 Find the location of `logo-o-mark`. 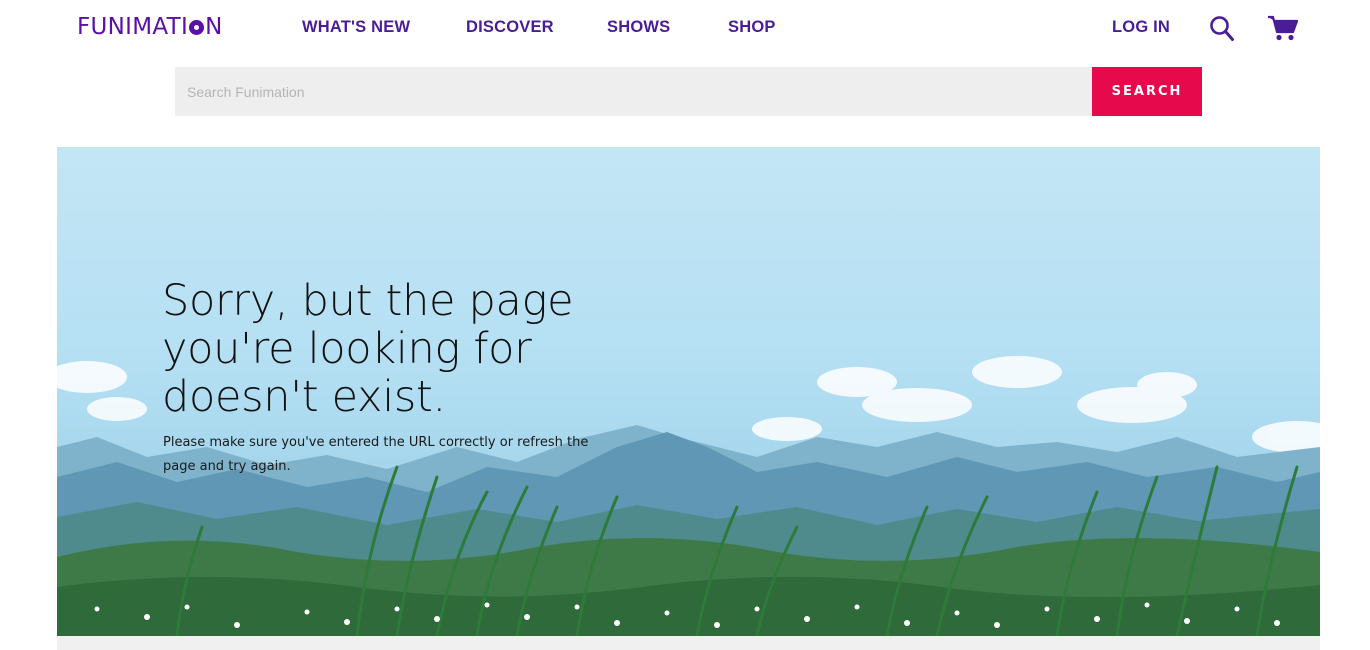

logo-o-mark is located at coordinates (197, 27).